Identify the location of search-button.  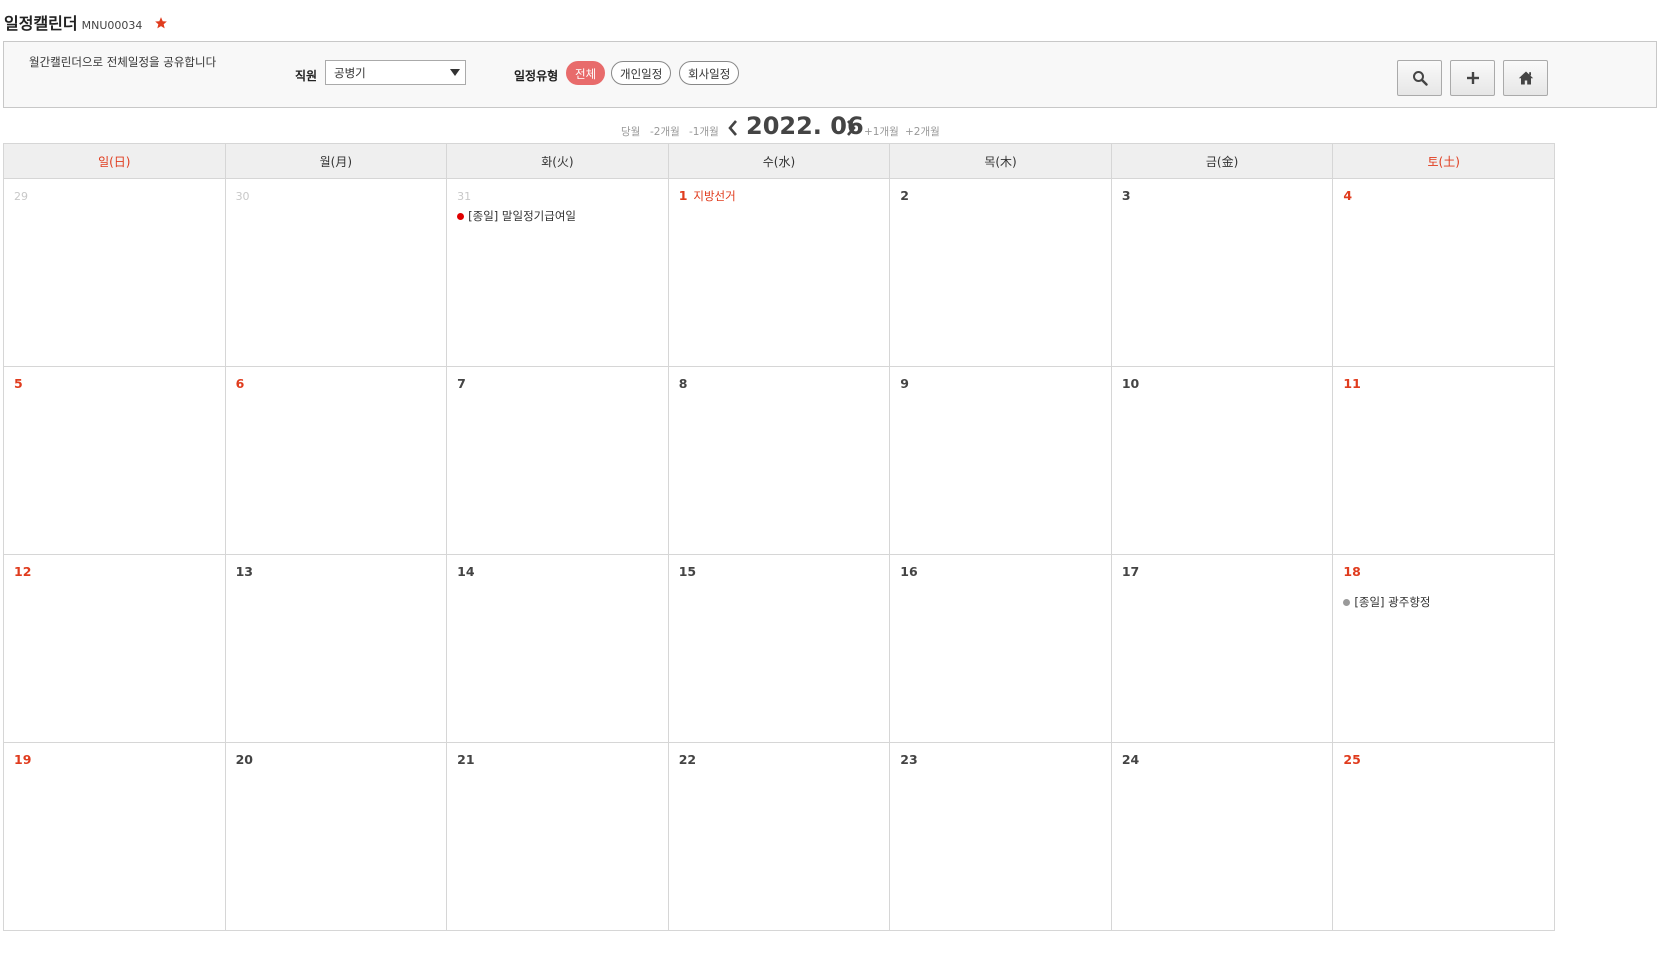
(1419, 78).